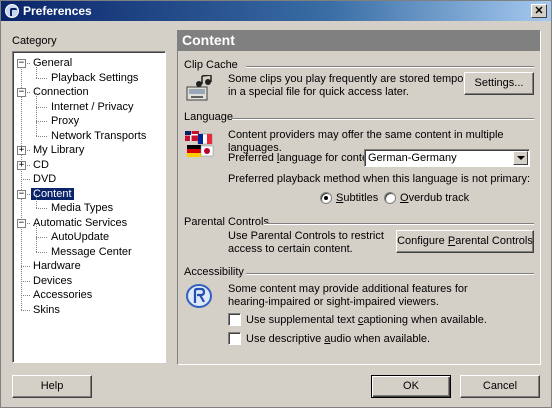 The height and width of the screenshot is (408, 552). I want to click on clip-cache-title: Clip Cache, so click(211, 65).